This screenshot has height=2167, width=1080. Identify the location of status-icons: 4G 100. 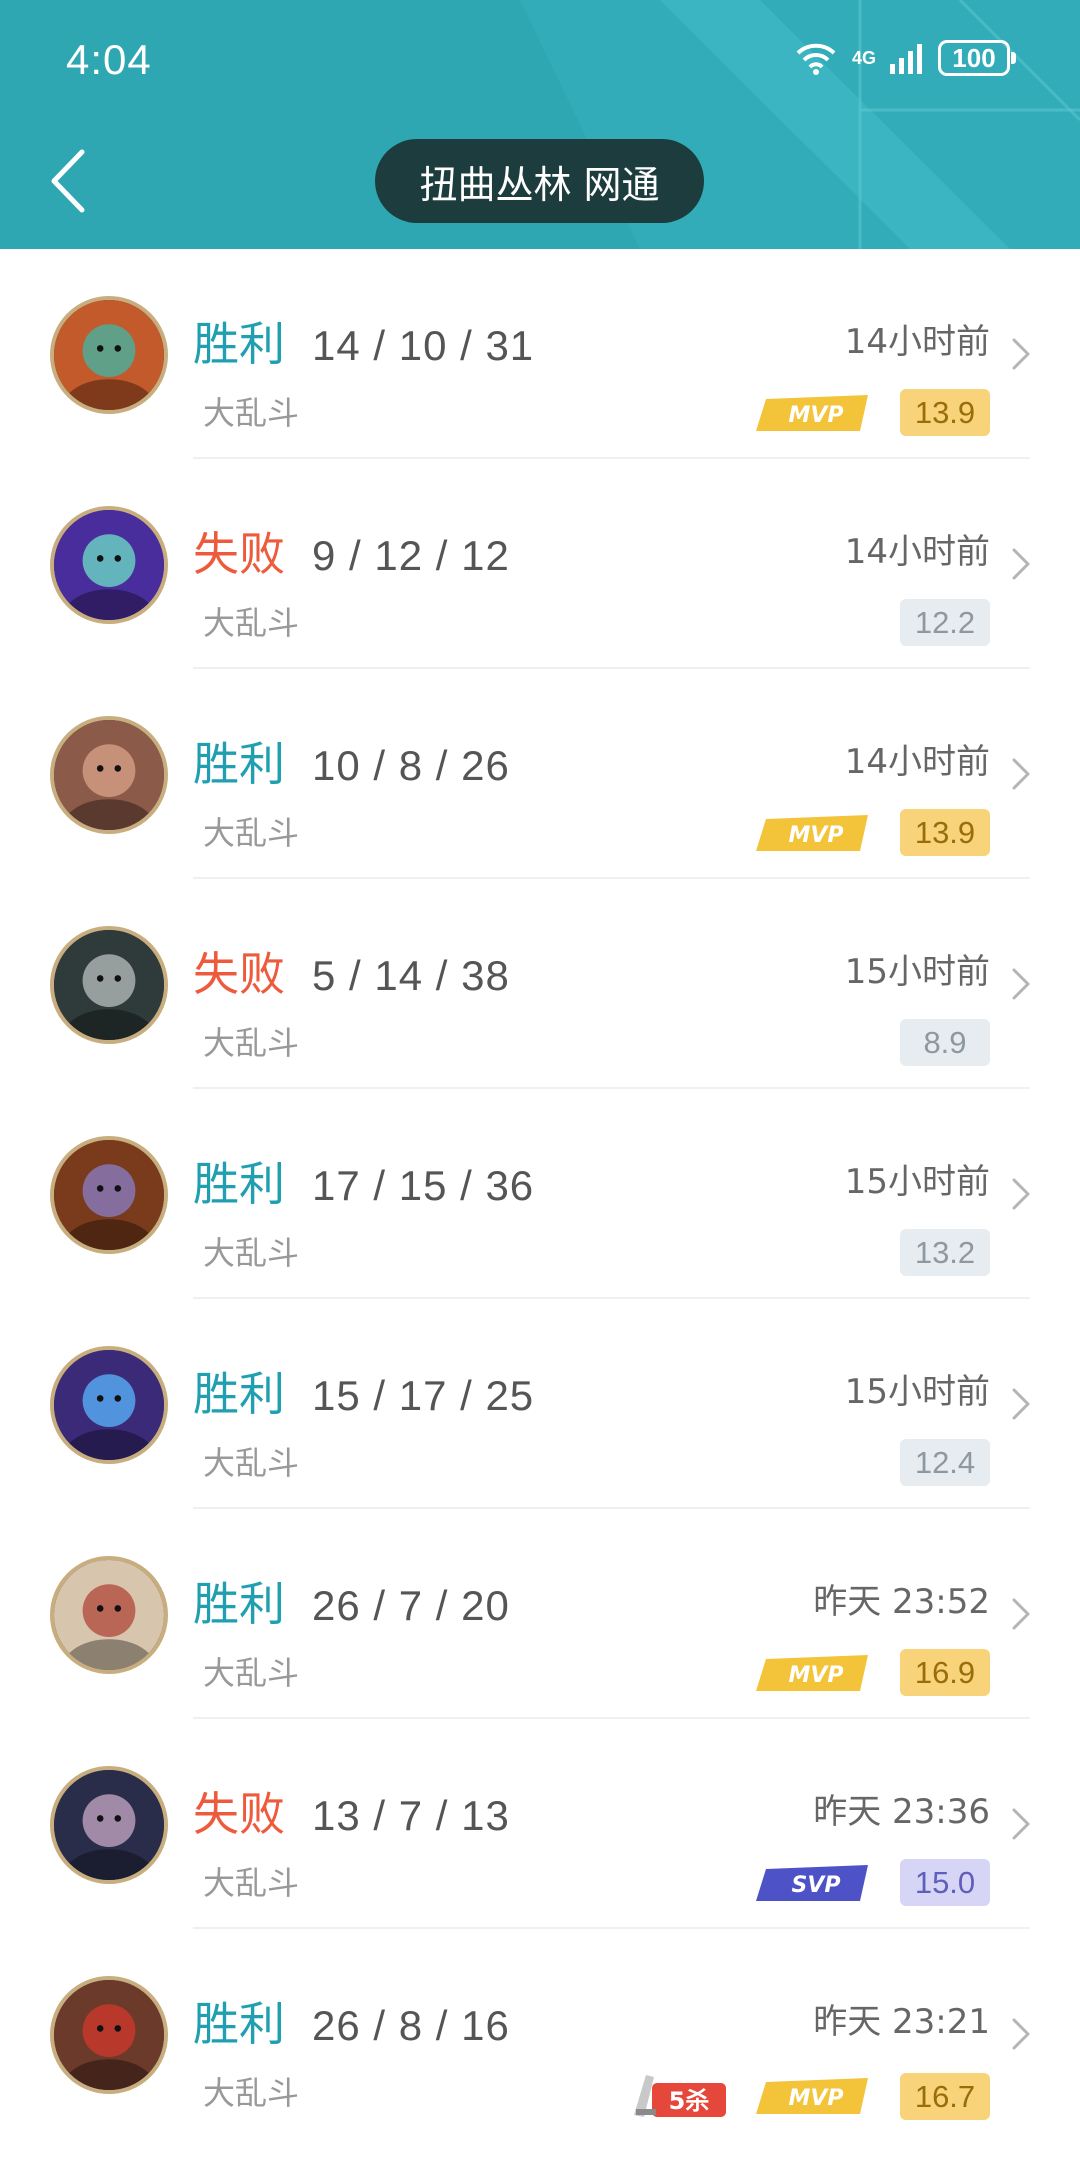
(905, 58).